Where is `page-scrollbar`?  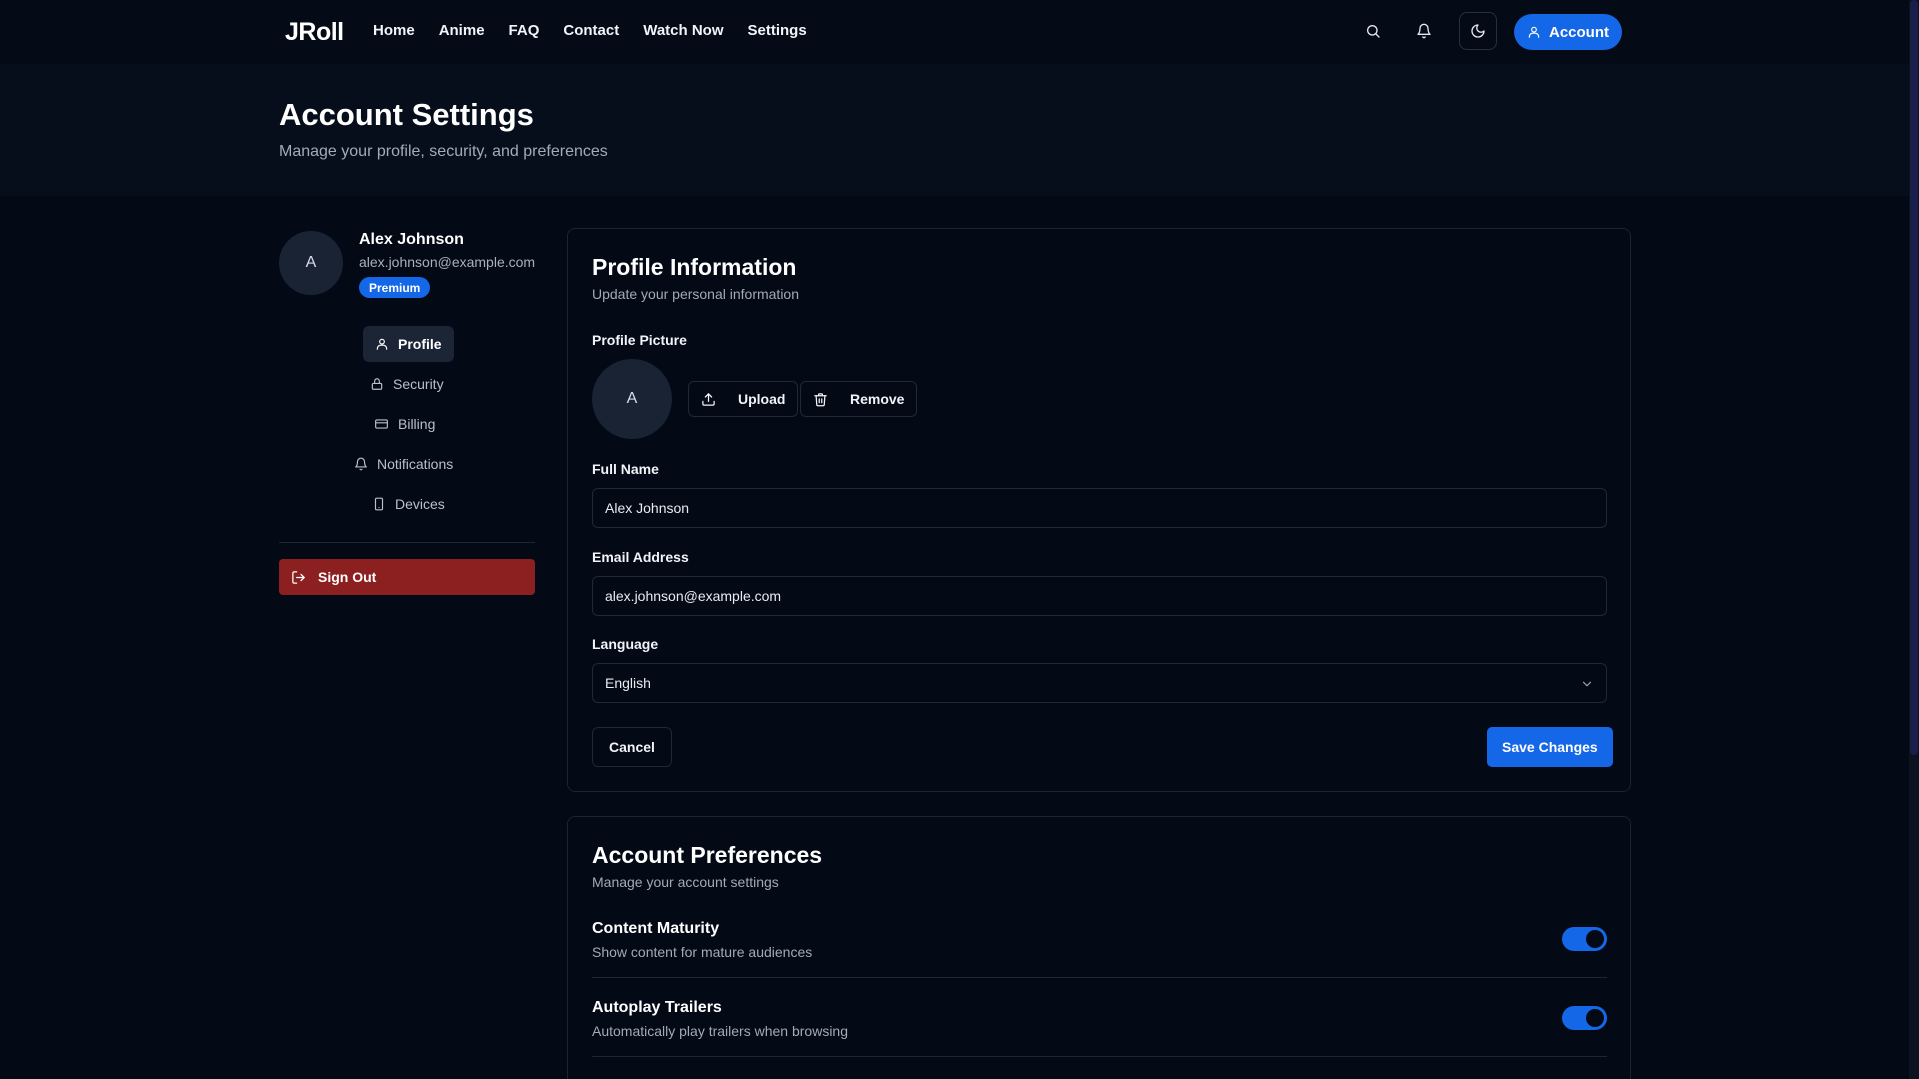 page-scrollbar is located at coordinates (1914, 539).